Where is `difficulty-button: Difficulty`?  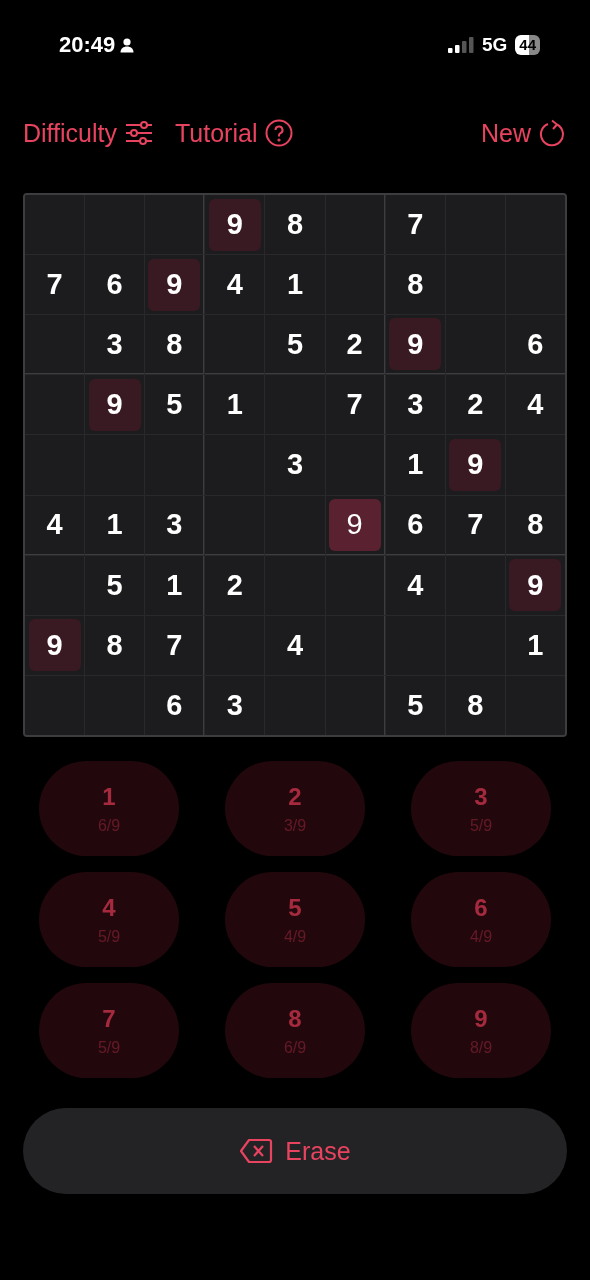
difficulty-button: Difficulty is located at coordinates (88, 133).